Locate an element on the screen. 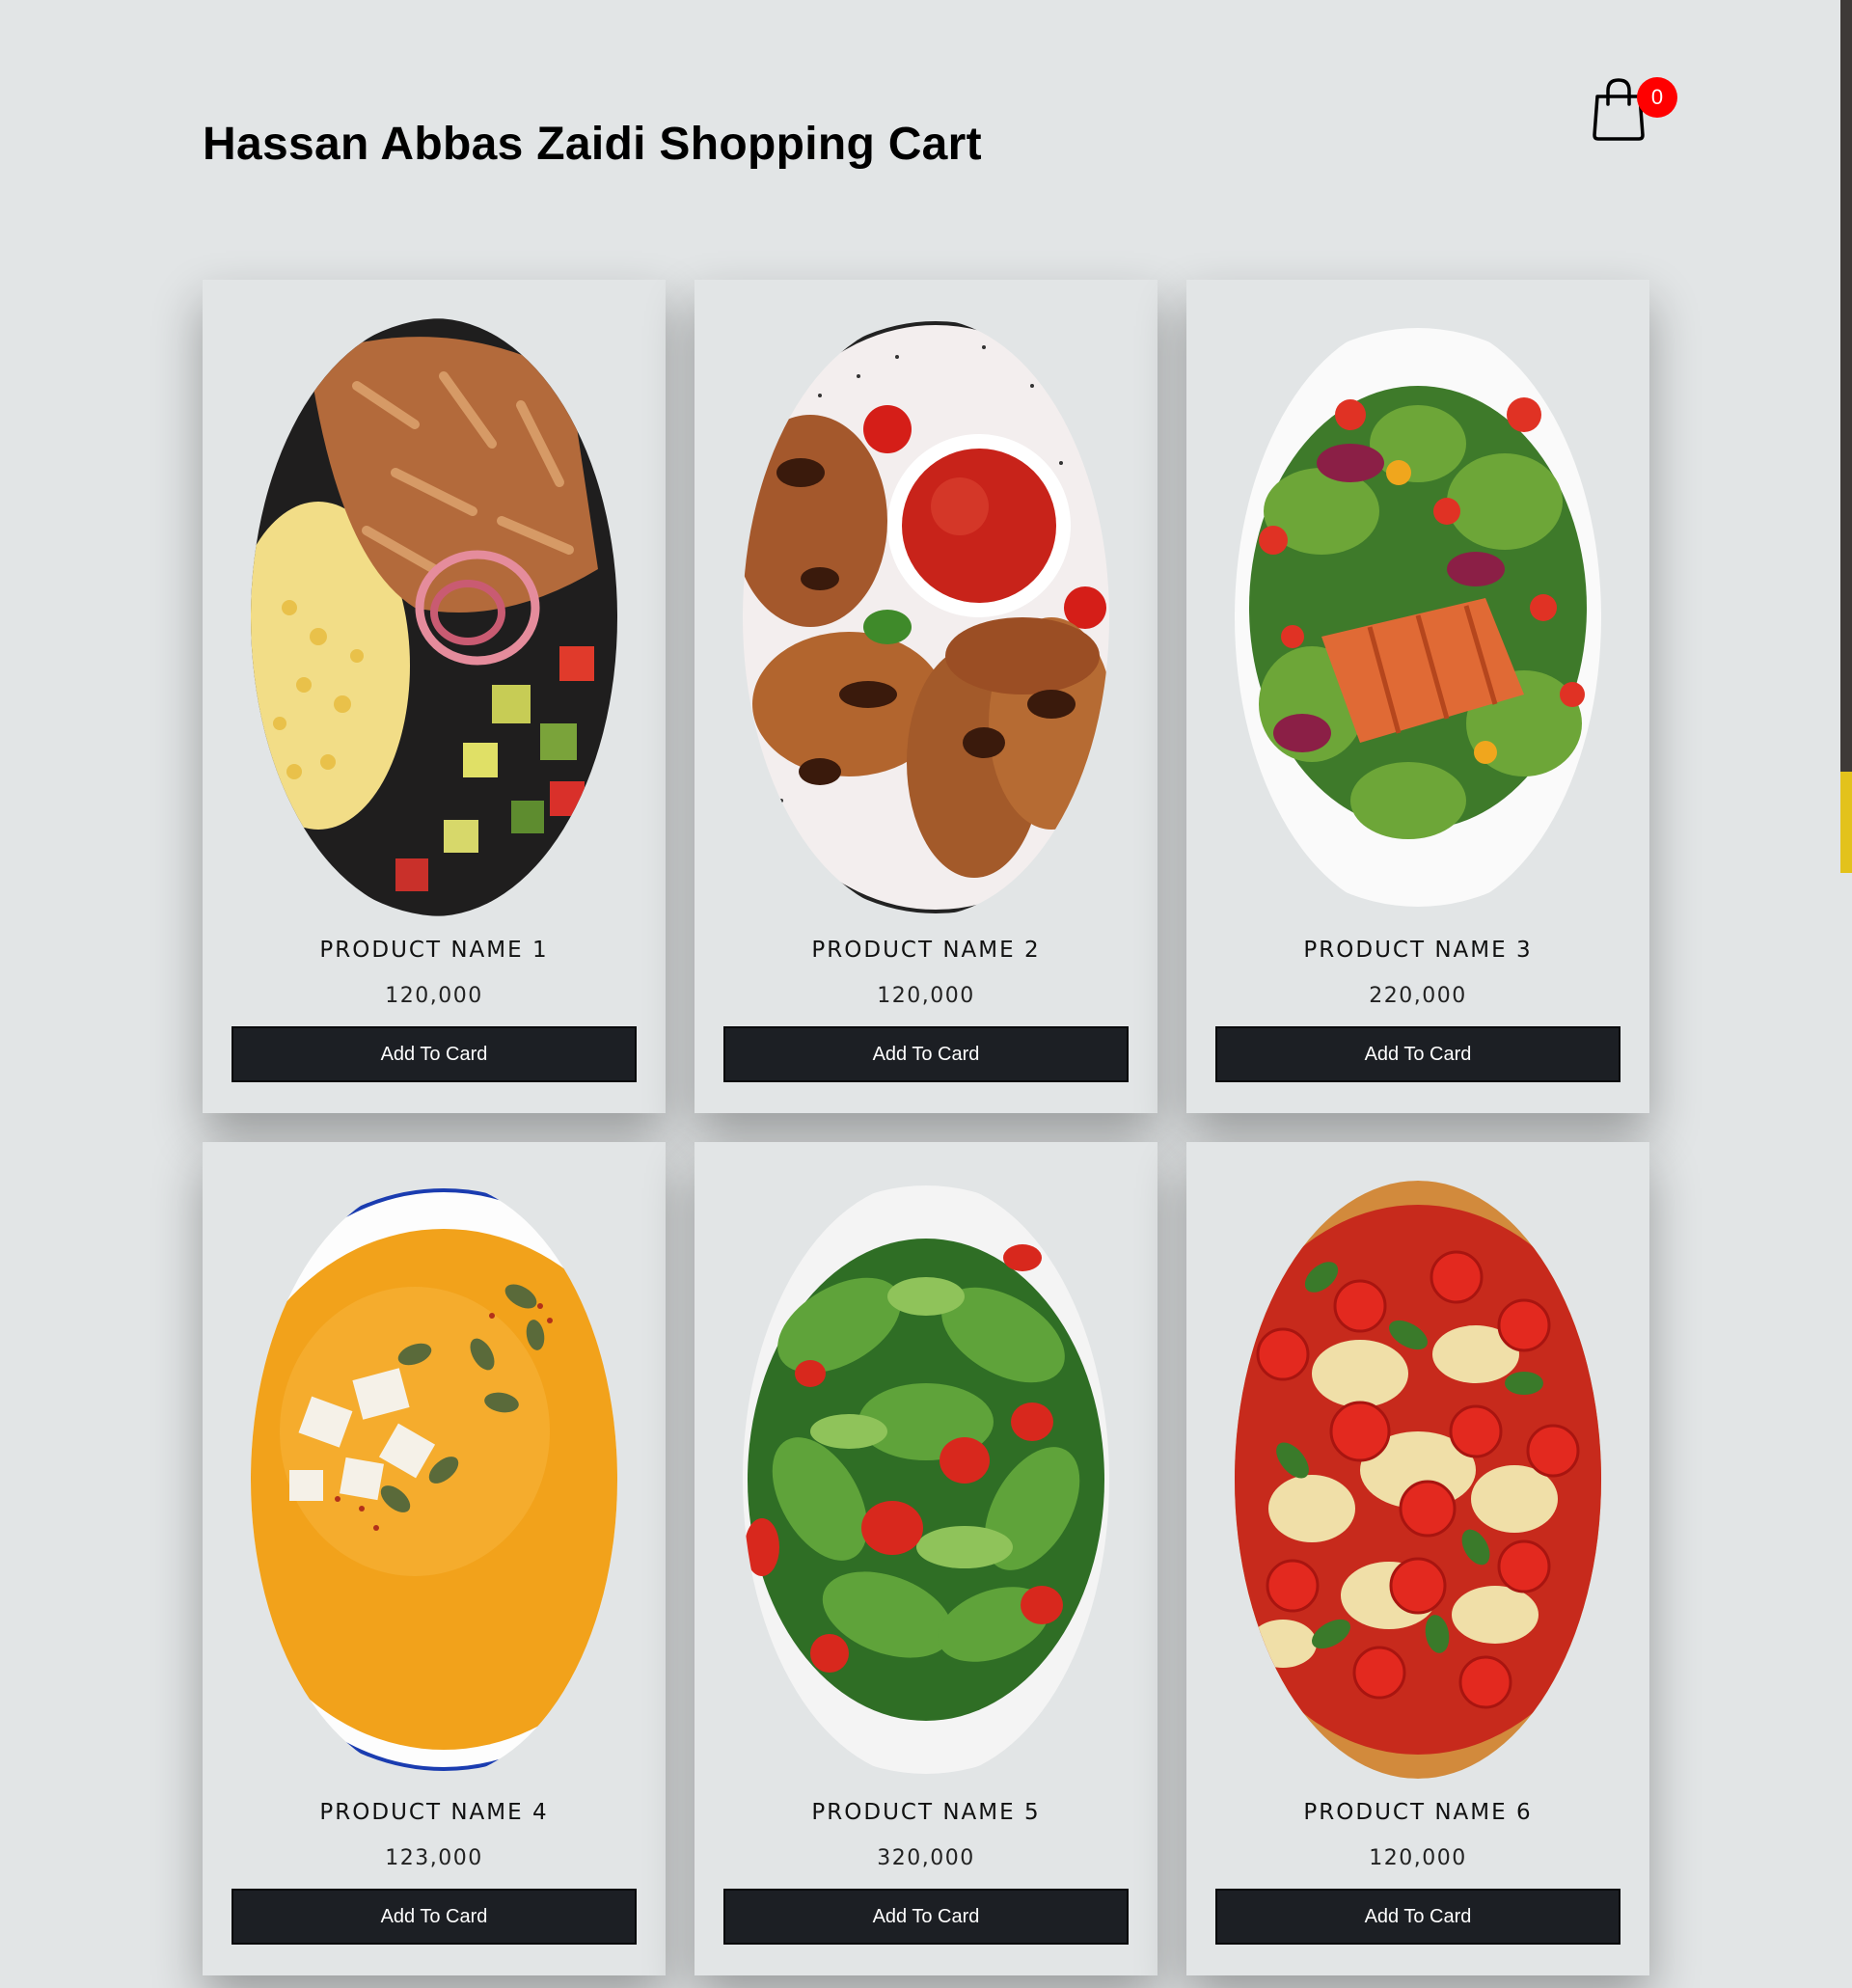 This screenshot has height=1988, width=1852. product-name: PRODUCT NAME 1 is located at coordinates (434, 950).